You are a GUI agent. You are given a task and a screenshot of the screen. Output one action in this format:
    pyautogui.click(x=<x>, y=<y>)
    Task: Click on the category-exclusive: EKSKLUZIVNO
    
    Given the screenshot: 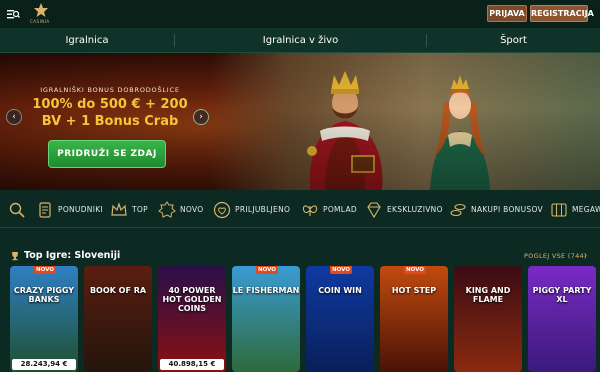 What is the action you would take?
    pyautogui.click(x=405, y=210)
    